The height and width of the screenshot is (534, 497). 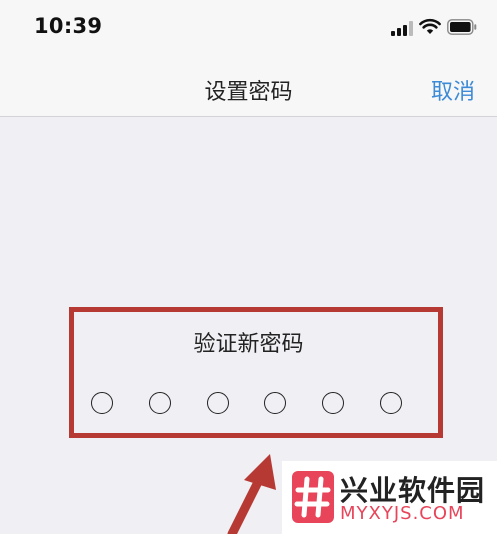 I want to click on wifi-icon, so click(x=430, y=26).